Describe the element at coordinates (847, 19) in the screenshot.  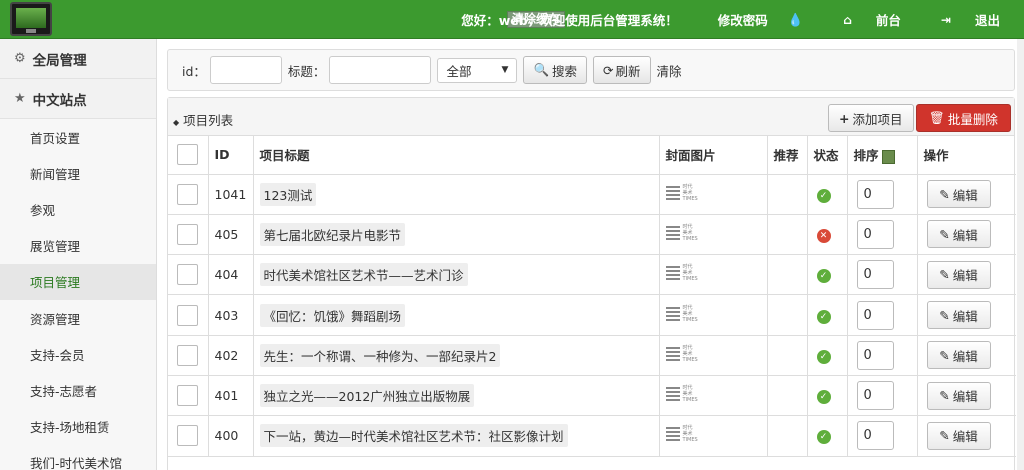
I see `home-icon: ⌂` at that location.